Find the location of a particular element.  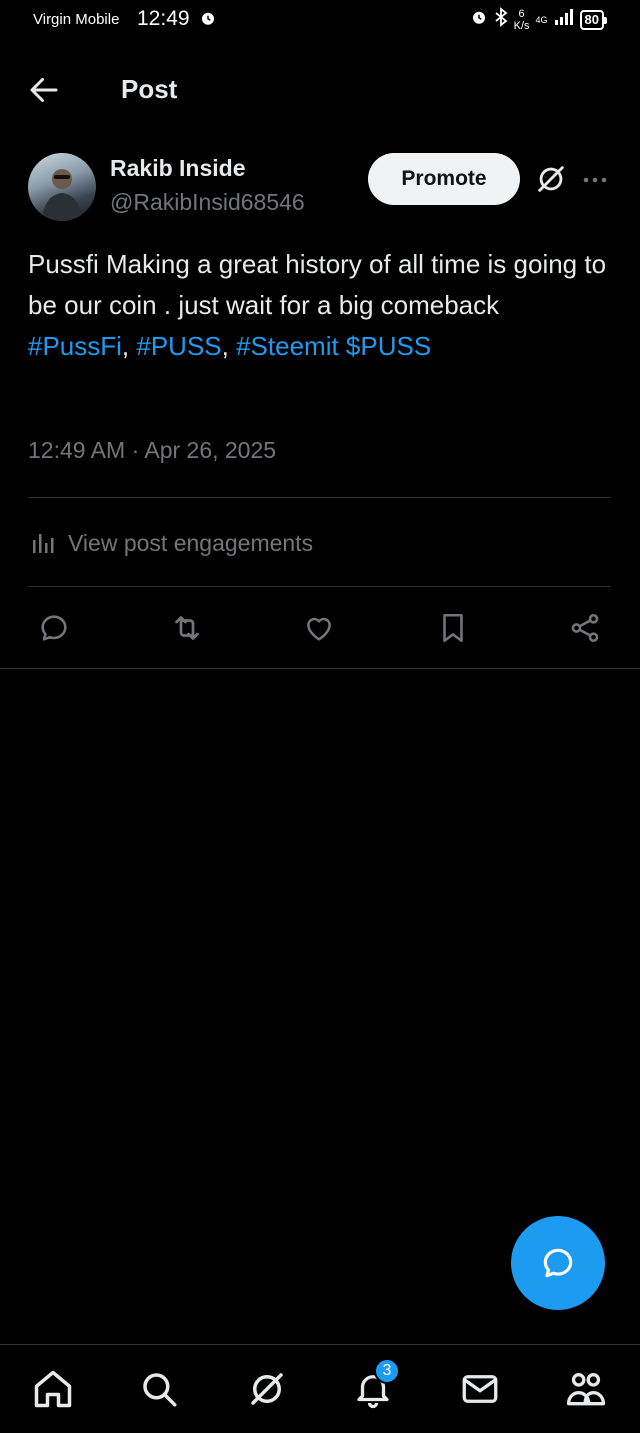

reply-button is located at coordinates (54, 628).